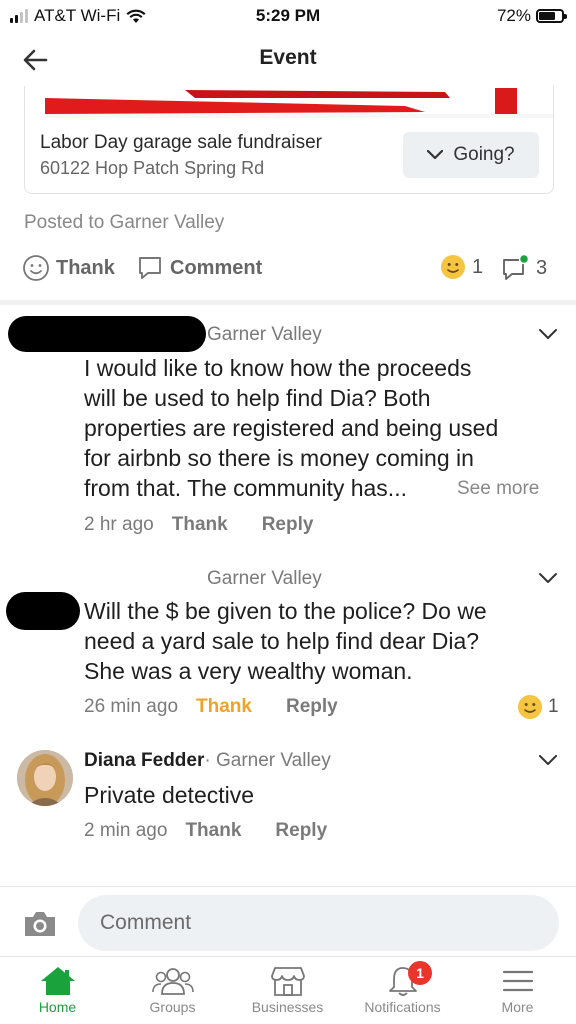 This screenshot has width=576, height=1024. I want to click on tab-notifications: 1 Notifications, so click(402, 988).